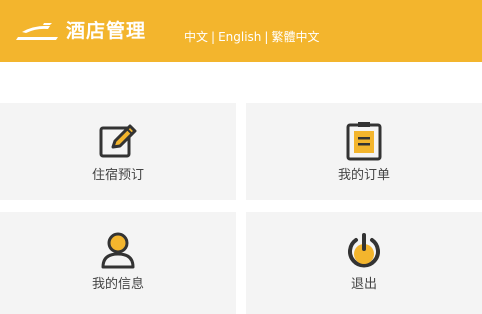  Describe the element at coordinates (117, 284) in the screenshot. I see `menu-label-profile: 我的信息` at that location.